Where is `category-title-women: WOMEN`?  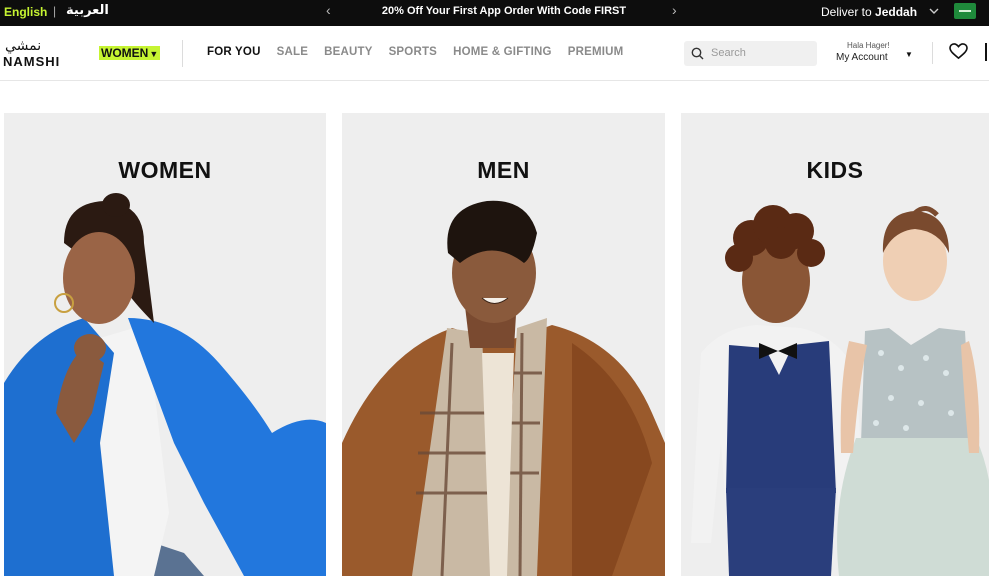
category-title-women: WOMEN is located at coordinates (165, 170).